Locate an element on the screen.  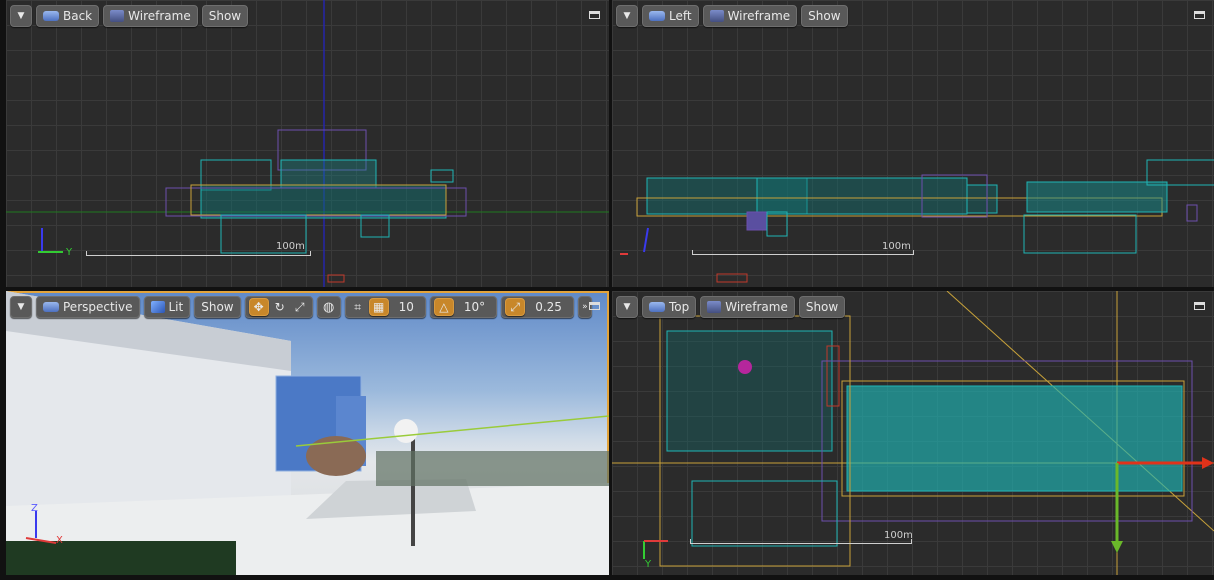
view-type-button: Top is located at coordinates (669, 307).